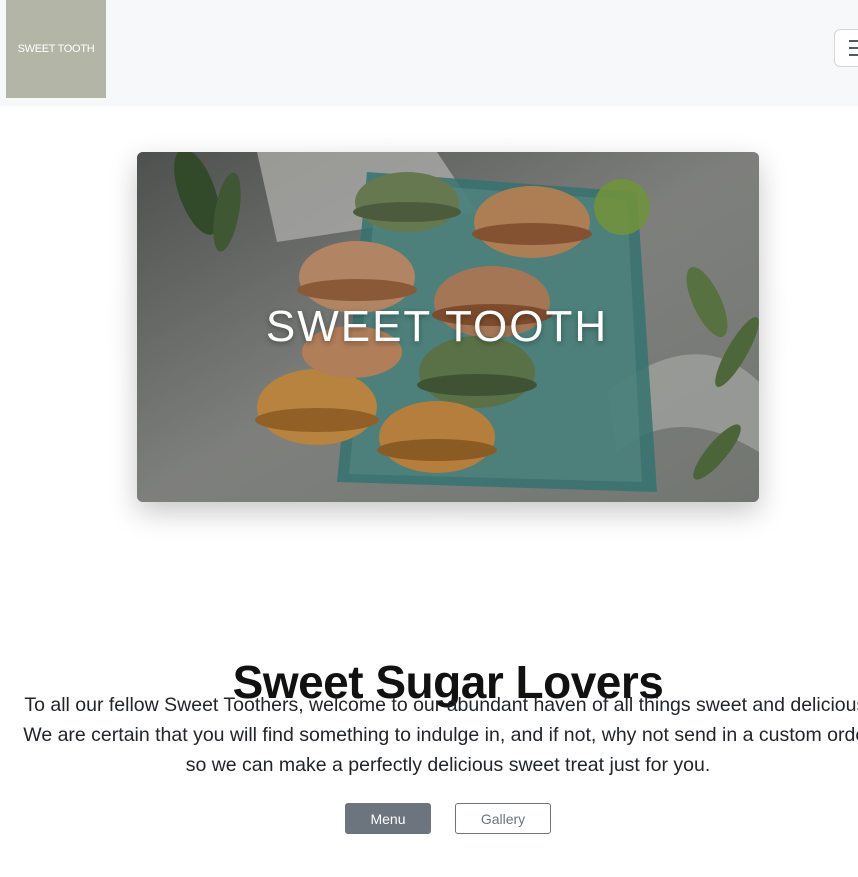  I want to click on gallery-button: Gallery, so click(503, 818).